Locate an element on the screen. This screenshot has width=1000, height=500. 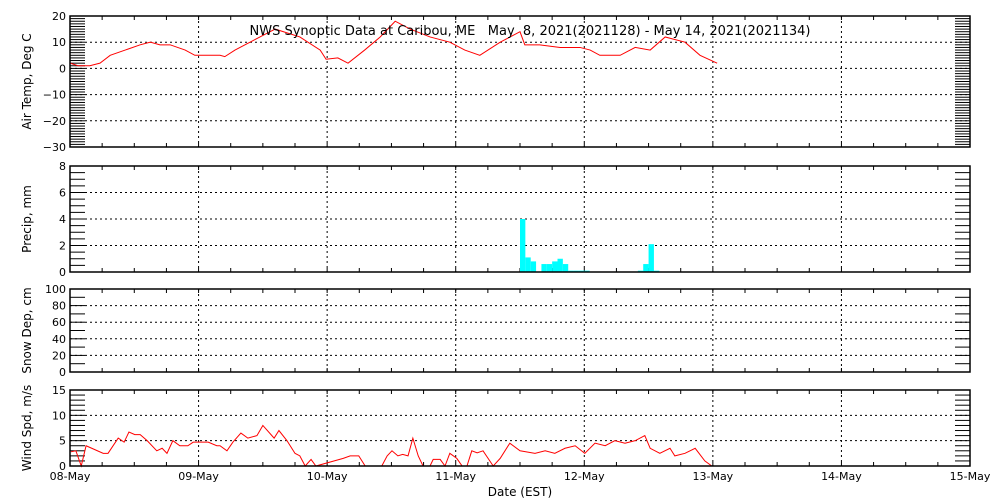
x-tick-label: 12-May is located at coordinates (584, 476).